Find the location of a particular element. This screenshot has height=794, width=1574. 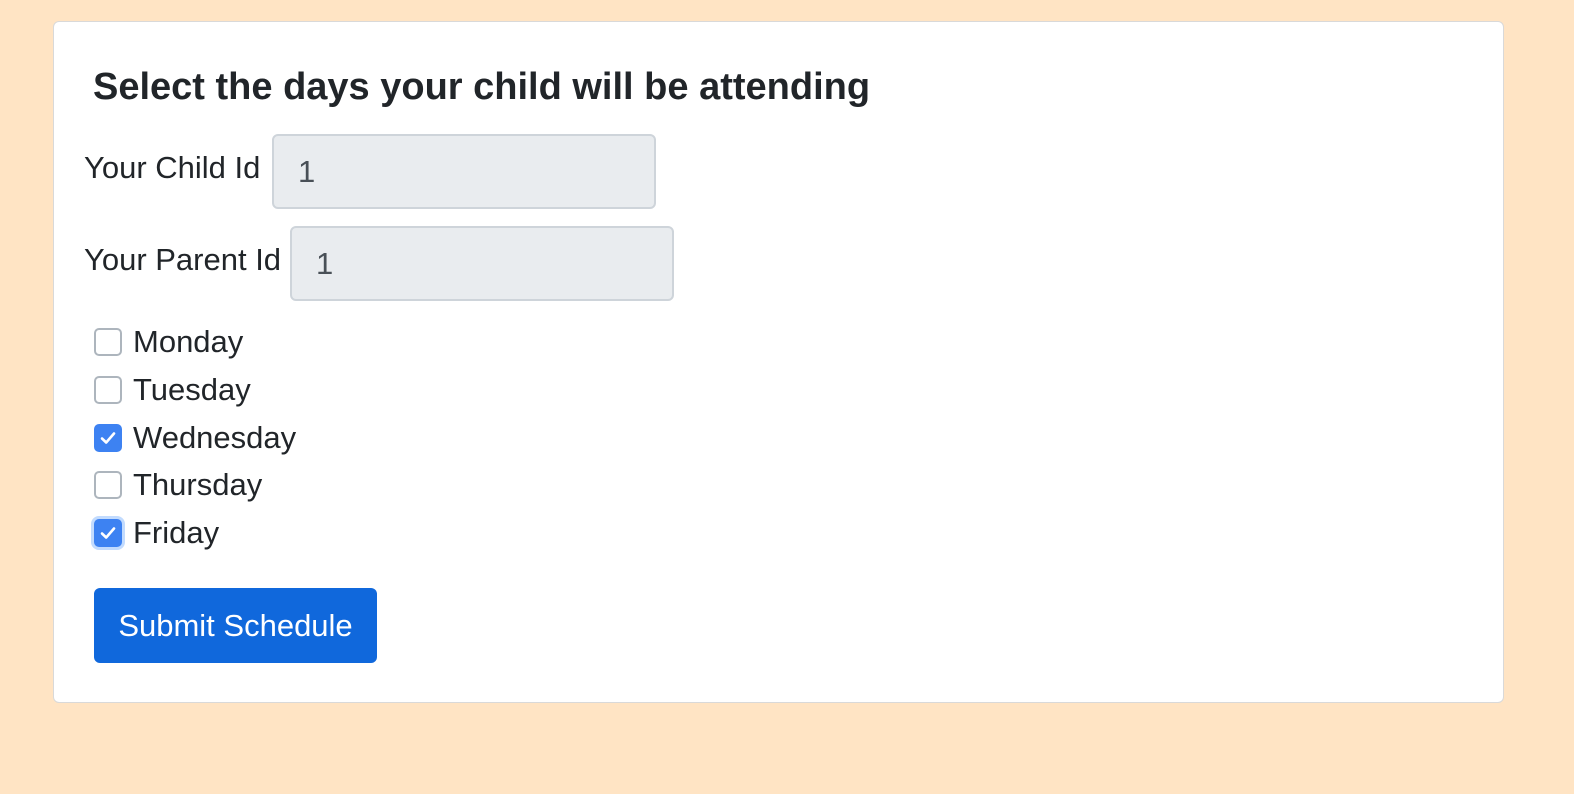

parent-id-input is located at coordinates (482, 263).